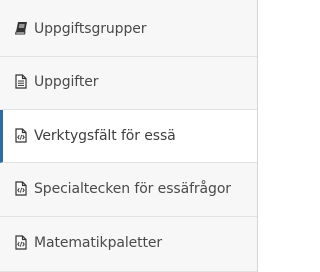 The height and width of the screenshot is (272, 320). I want to click on sidebar-item-label: Matematikpaletter, so click(98, 243).